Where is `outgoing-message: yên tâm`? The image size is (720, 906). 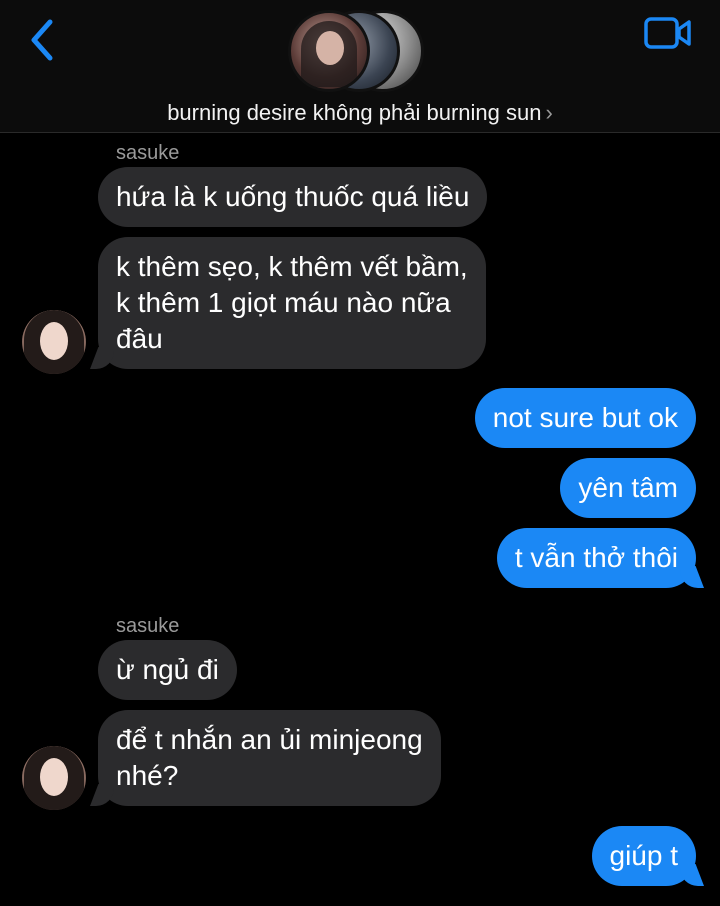
outgoing-message: yên tâm is located at coordinates (628, 488).